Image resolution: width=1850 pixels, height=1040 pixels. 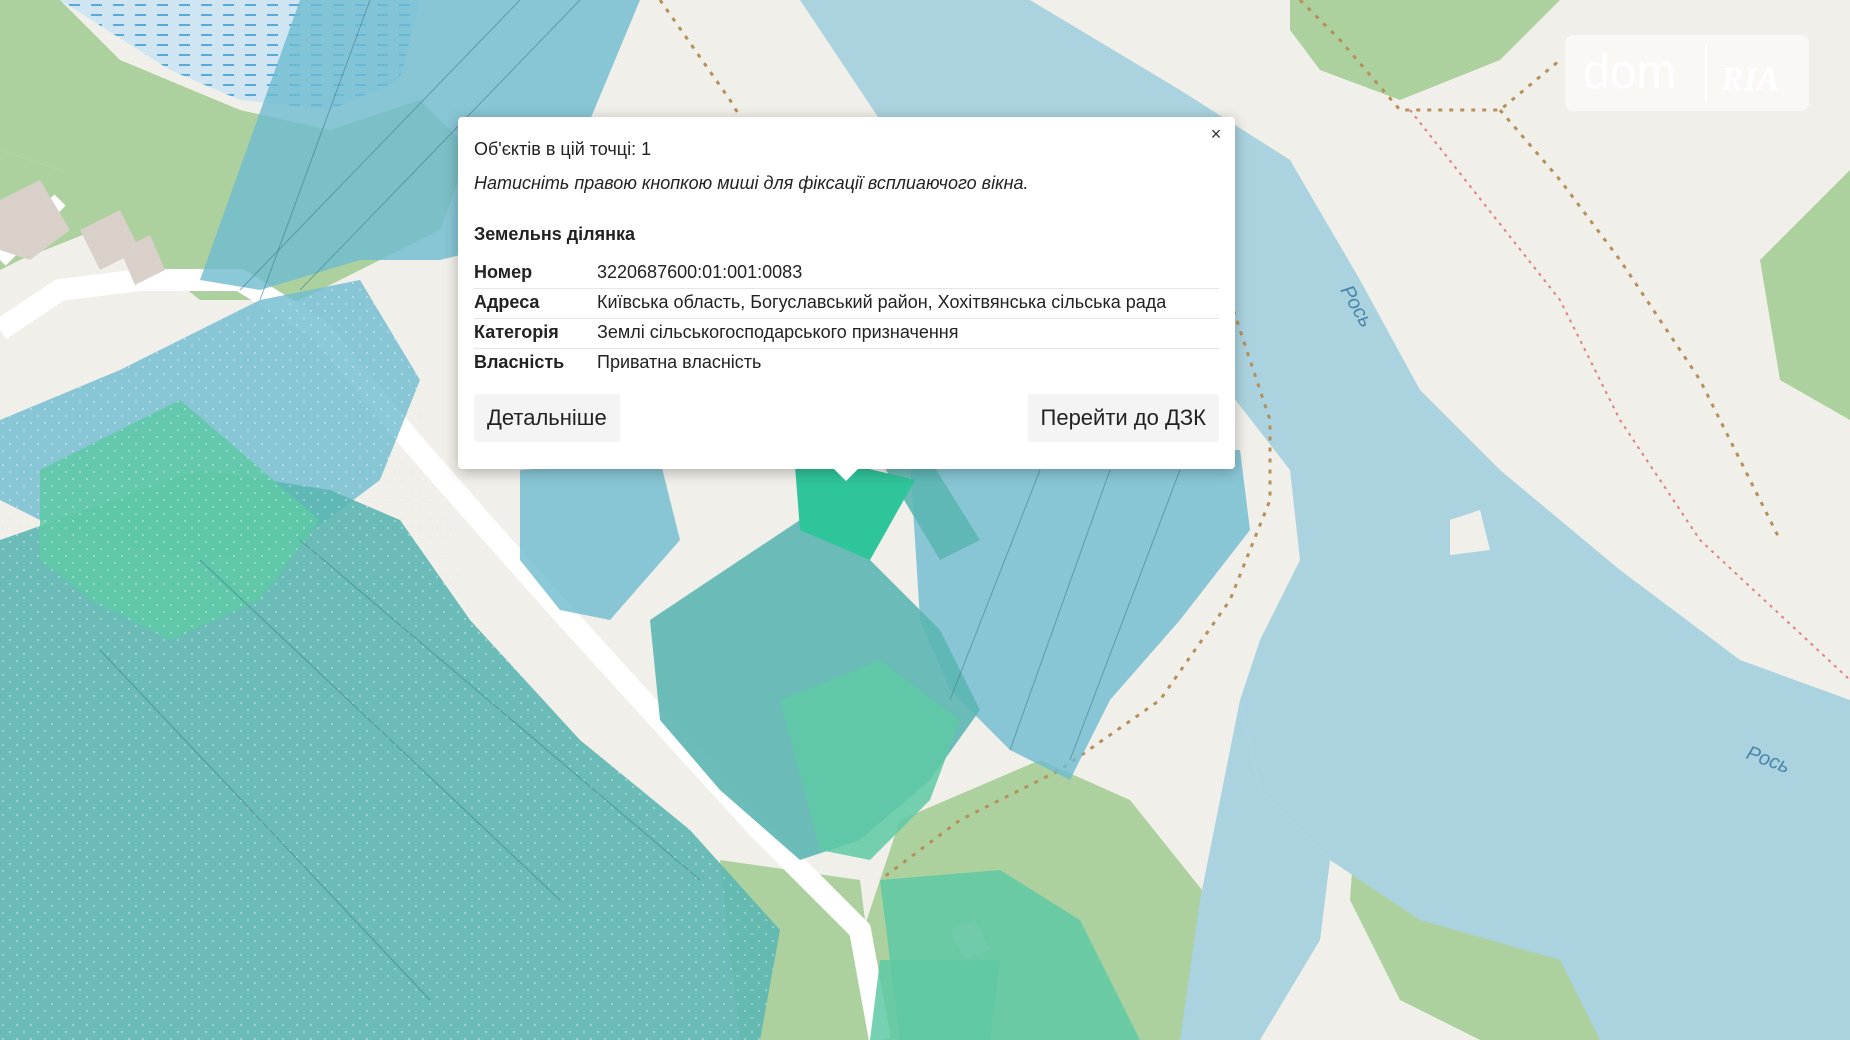 I want to click on popup-actions: Детальніше Перейти до ДЗК, so click(x=846, y=418).